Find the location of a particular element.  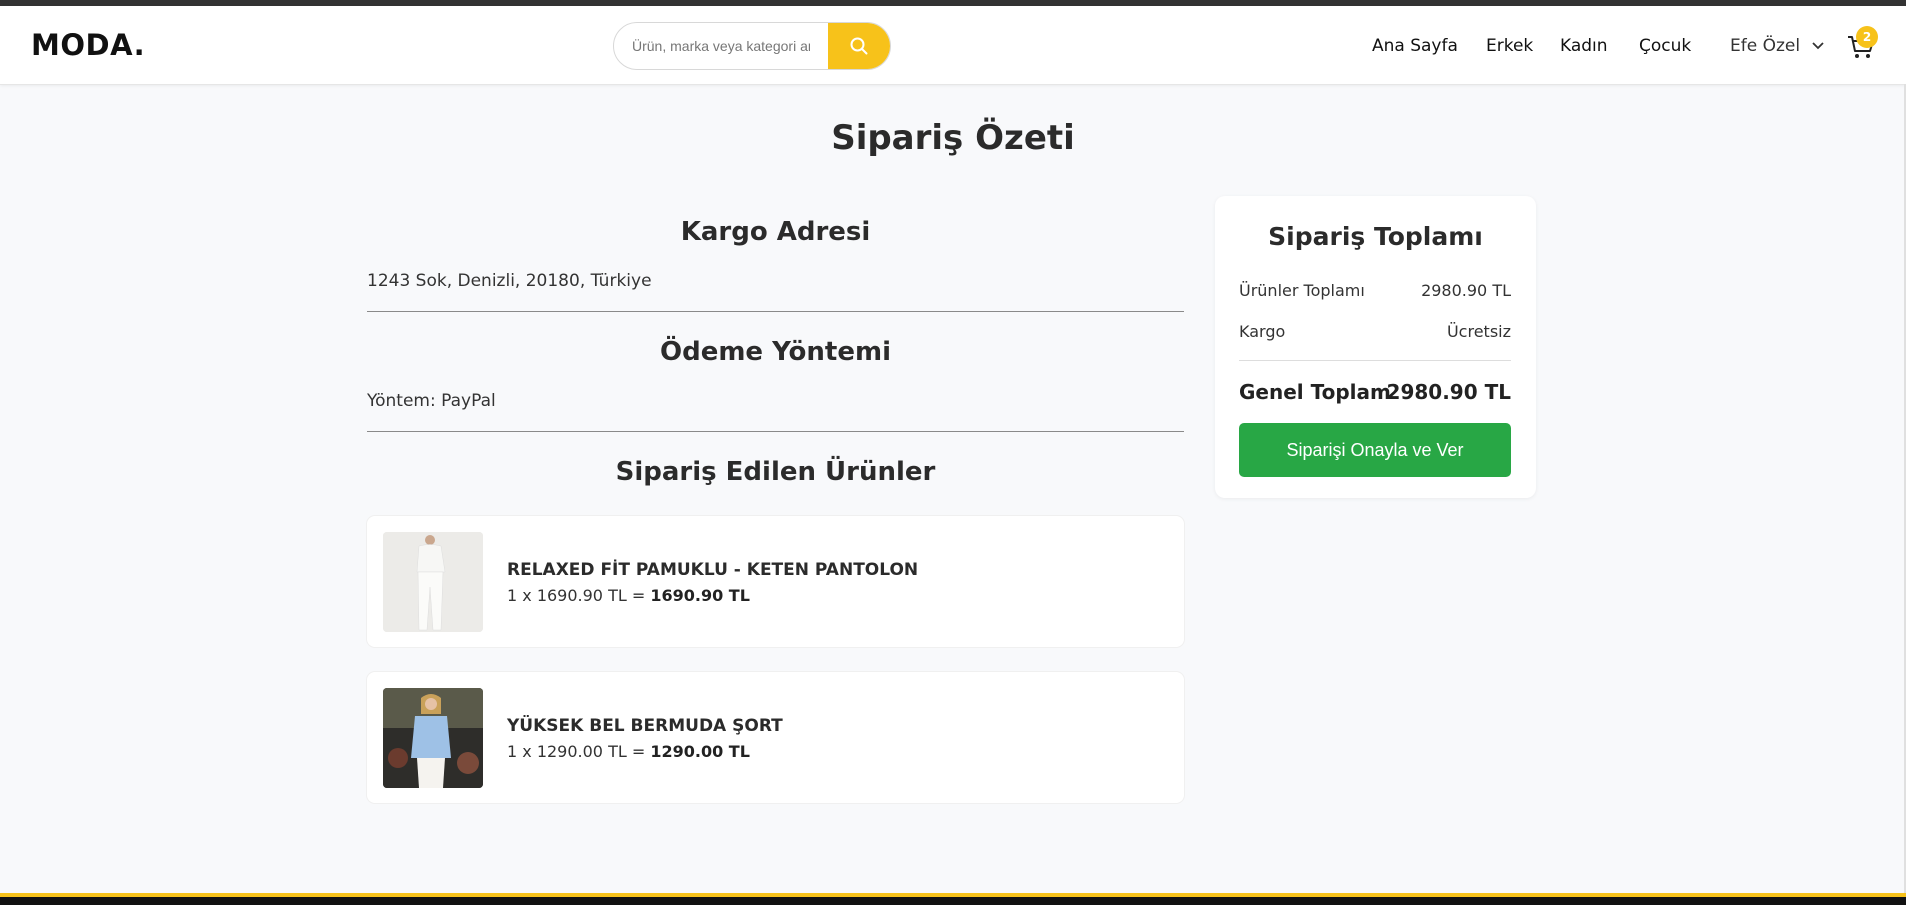

shipping-value: Ücretsiz is located at coordinates (1478, 331).